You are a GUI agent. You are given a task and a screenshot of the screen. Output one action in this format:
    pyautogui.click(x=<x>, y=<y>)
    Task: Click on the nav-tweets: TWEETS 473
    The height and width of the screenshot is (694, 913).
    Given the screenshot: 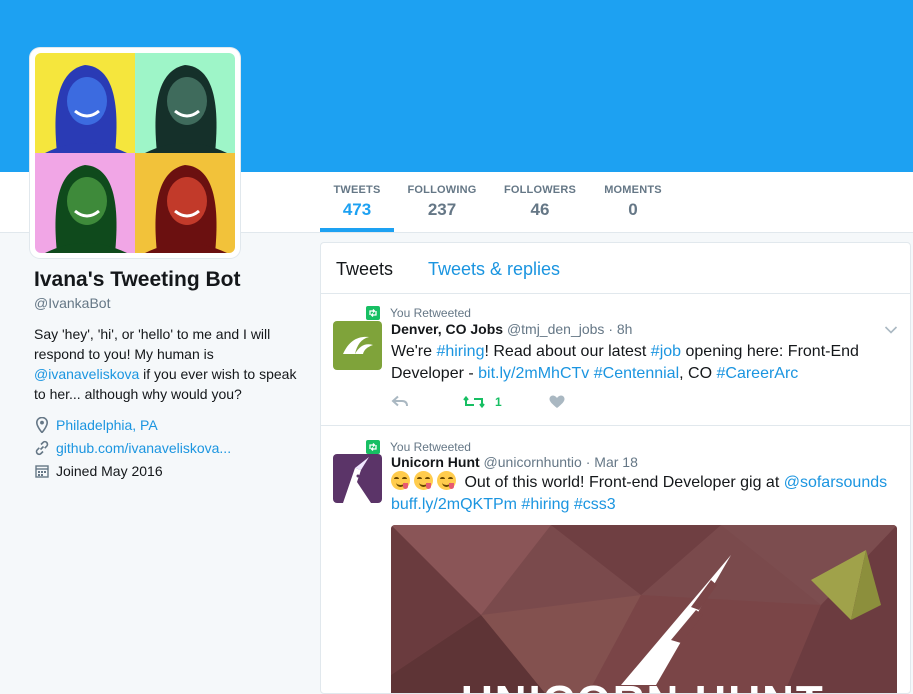 What is the action you would take?
    pyautogui.click(x=357, y=202)
    